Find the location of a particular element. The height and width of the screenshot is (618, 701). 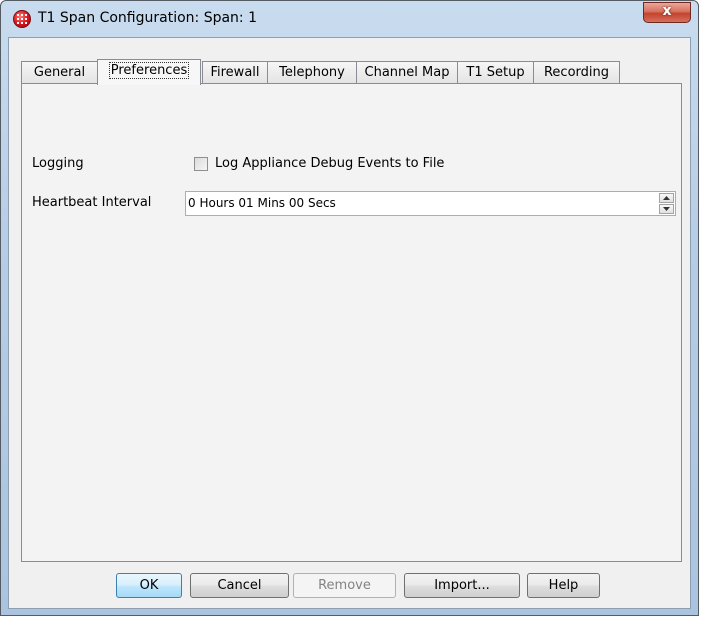

heartbeat-interval-spinner: 0 Hours 01 Mins 00 Secs is located at coordinates (430, 203).